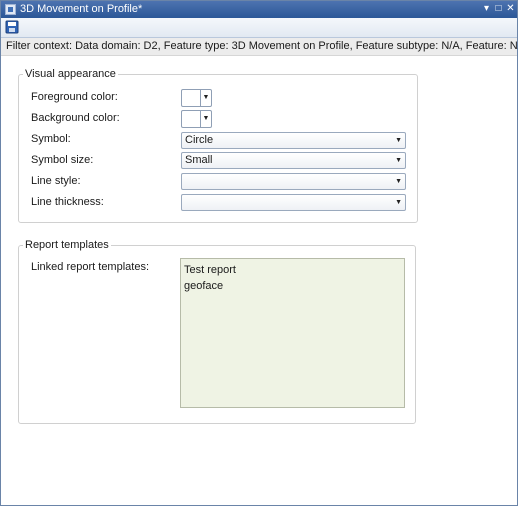 The height and width of the screenshot is (506, 518). I want to click on linked-report-templates-list: Test report geoface, so click(292, 333).